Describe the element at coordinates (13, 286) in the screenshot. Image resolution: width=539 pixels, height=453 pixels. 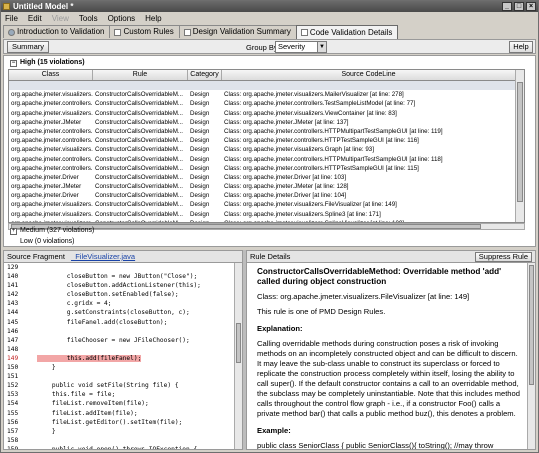
I see `line-number: 141` at that location.